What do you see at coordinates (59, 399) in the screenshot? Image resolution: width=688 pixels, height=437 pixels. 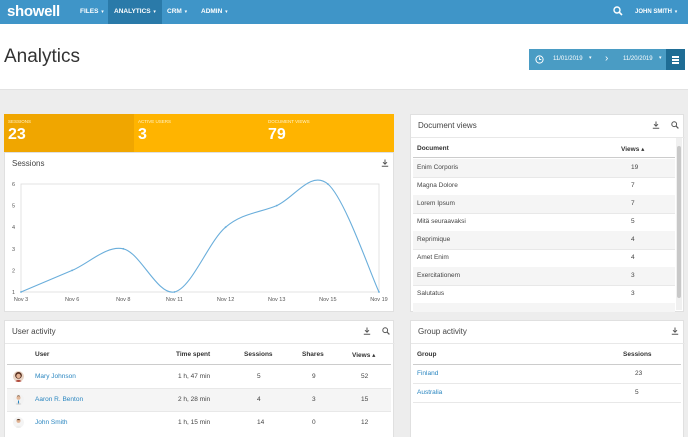 I see `user-name-link: Aaron R. Benton` at bounding box center [59, 399].